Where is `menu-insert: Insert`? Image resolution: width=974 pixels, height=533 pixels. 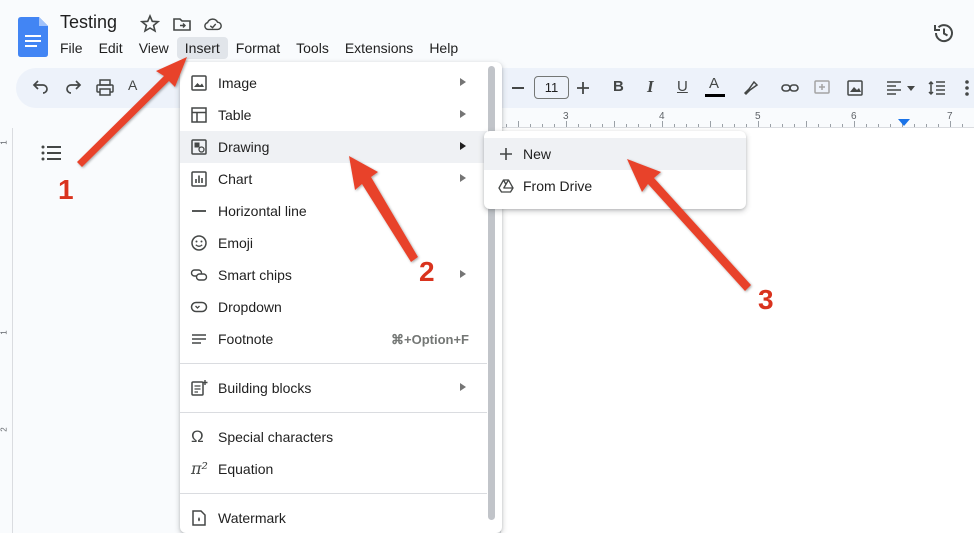 menu-insert: Insert is located at coordinates (202, 48).